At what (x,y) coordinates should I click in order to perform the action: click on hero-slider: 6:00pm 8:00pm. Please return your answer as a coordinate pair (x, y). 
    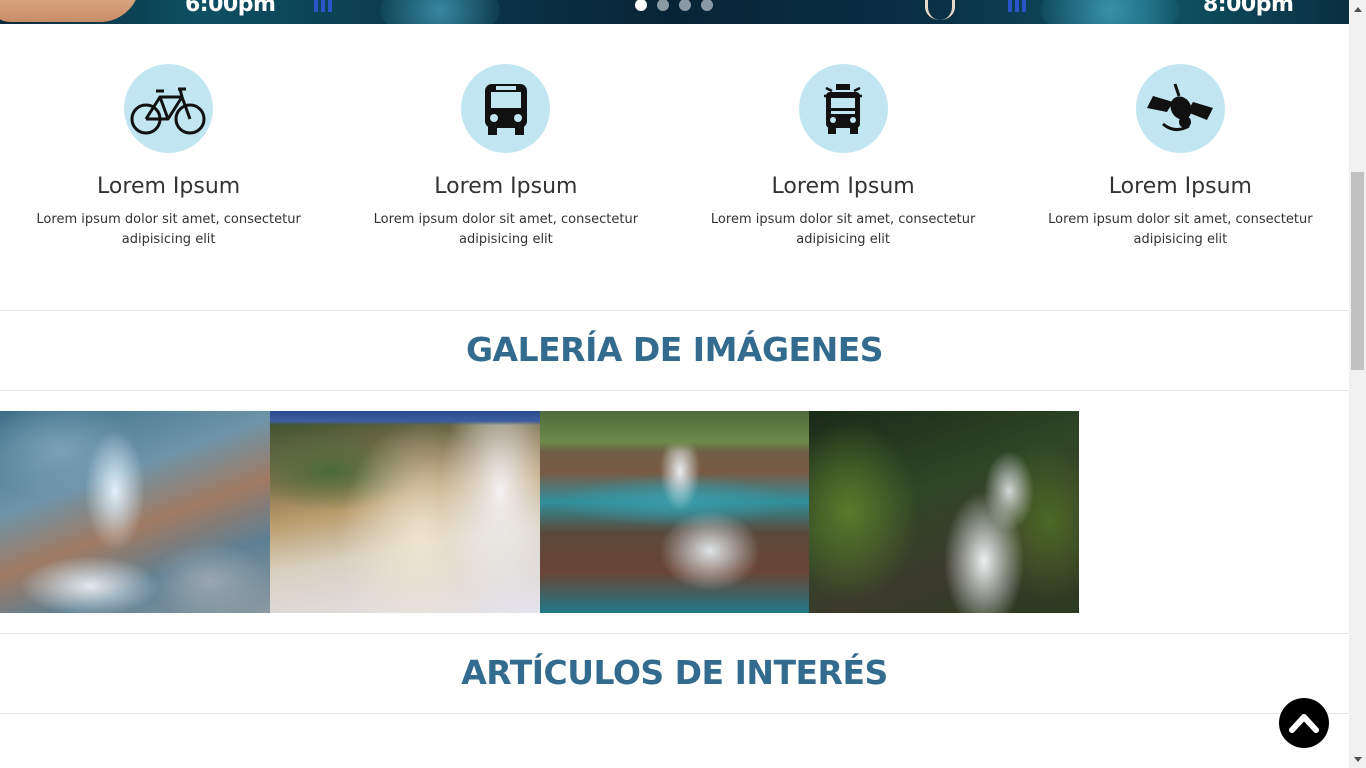
    Looking at the image, I should click on (674, 12).